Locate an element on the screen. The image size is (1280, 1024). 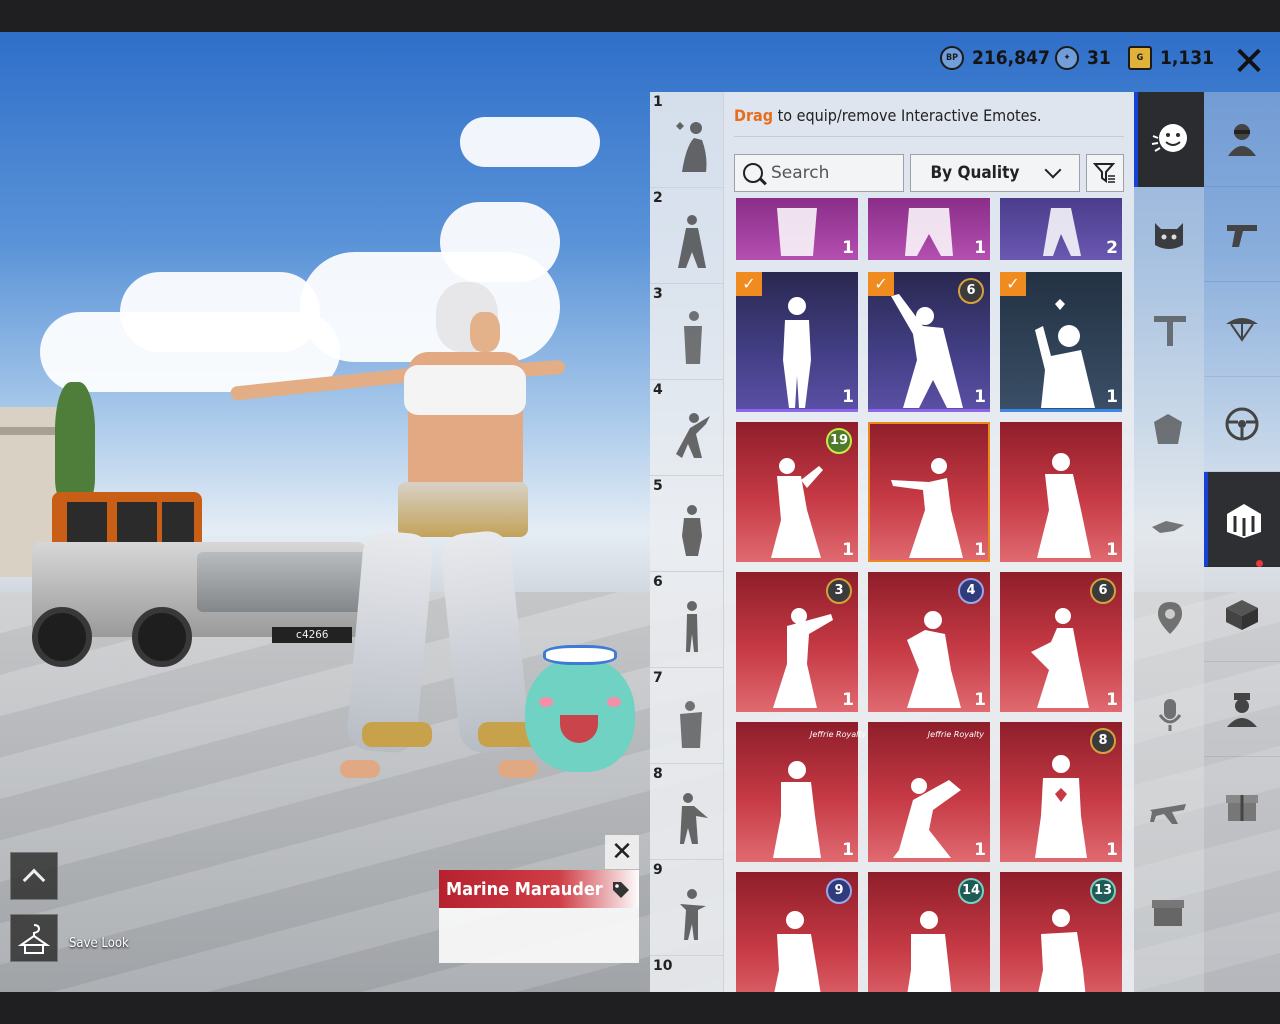
emote-tile: 8 1 is located at coordinates (1061, 792).